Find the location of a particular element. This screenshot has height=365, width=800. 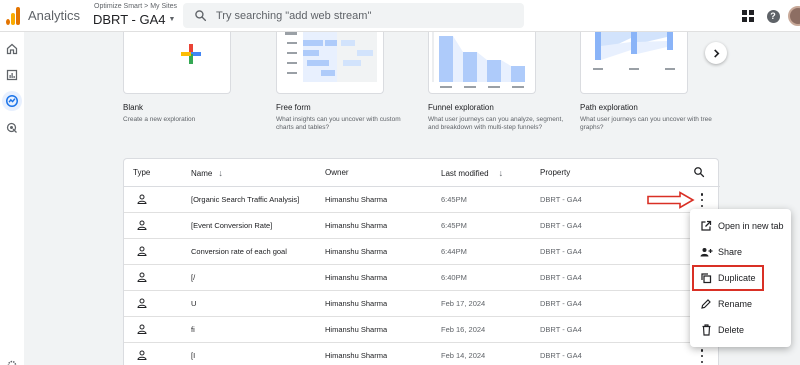

exploration-name: [/ is located at coordinates (250, 277).